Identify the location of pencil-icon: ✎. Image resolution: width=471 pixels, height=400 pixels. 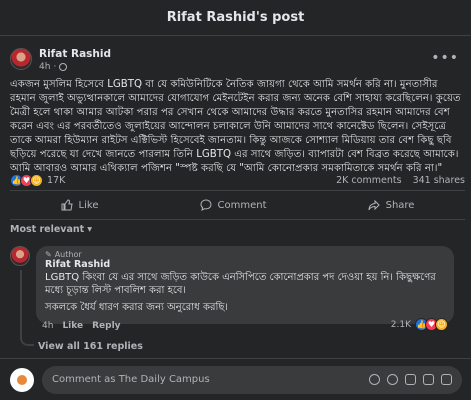
(48, 254).